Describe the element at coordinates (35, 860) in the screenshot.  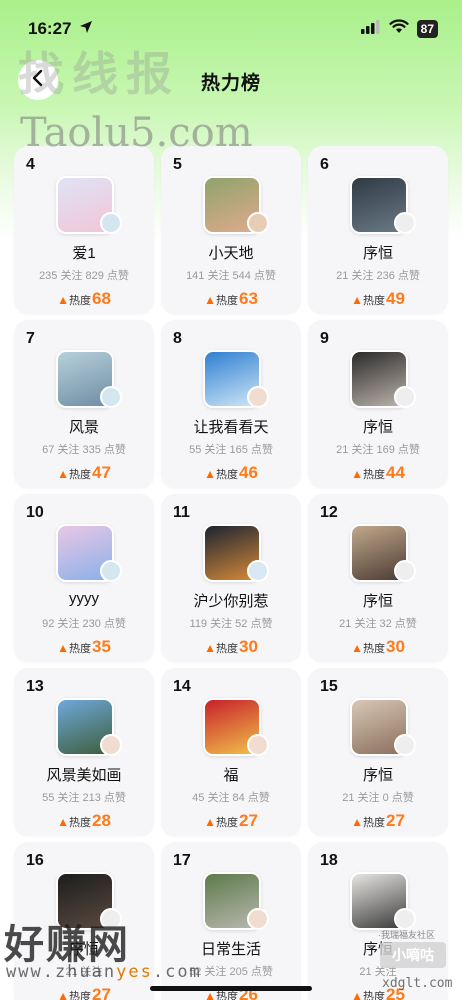
I see `rank-number: 16` at that location.